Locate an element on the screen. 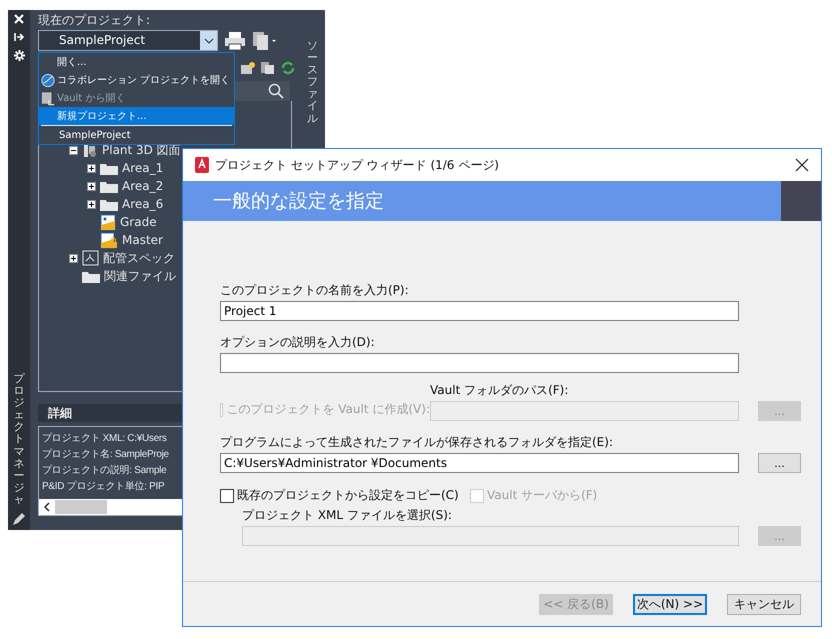  spec-icon is located at coordinates (90, 258).